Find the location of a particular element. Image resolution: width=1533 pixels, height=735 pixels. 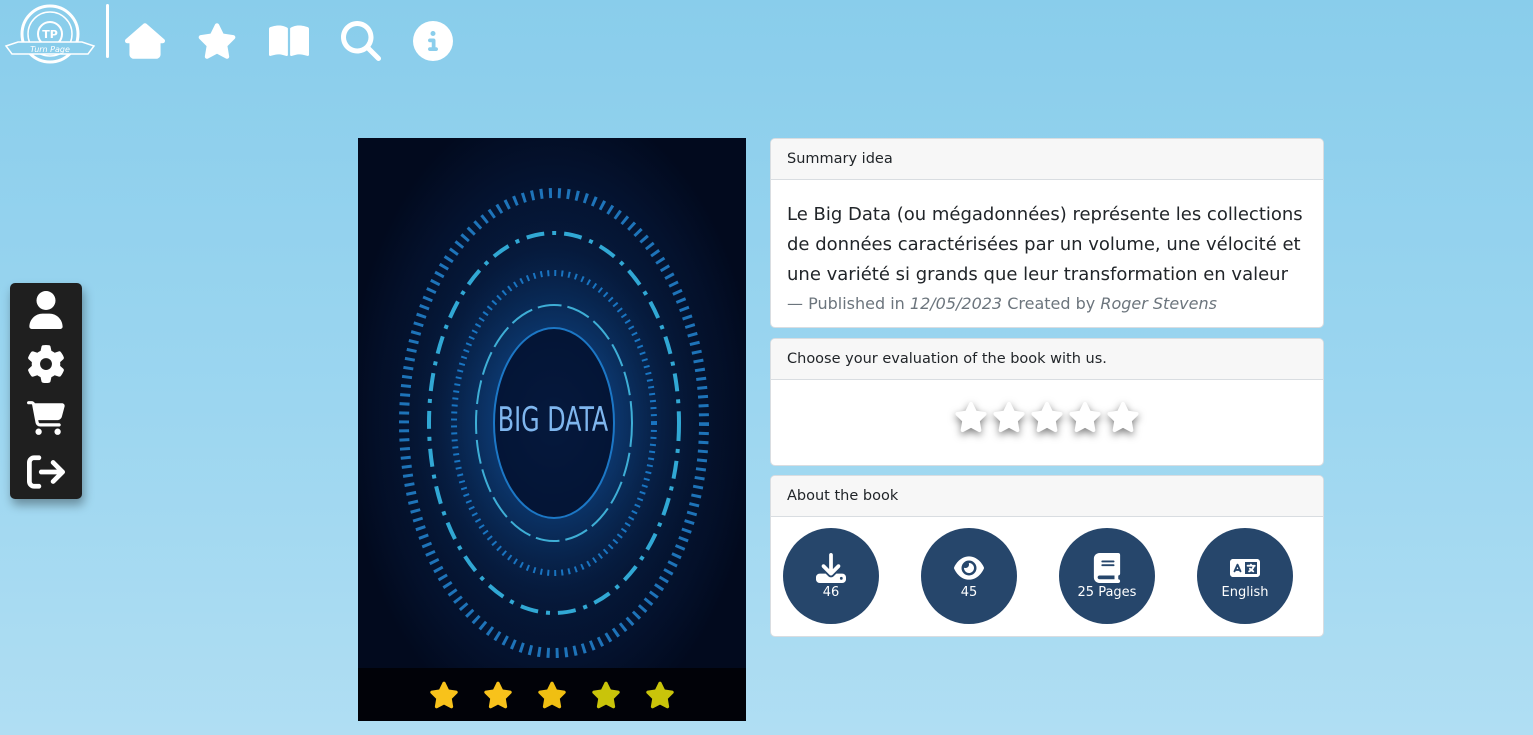

pages-stat: 25 Pages is located at coordinates (1107, 576).